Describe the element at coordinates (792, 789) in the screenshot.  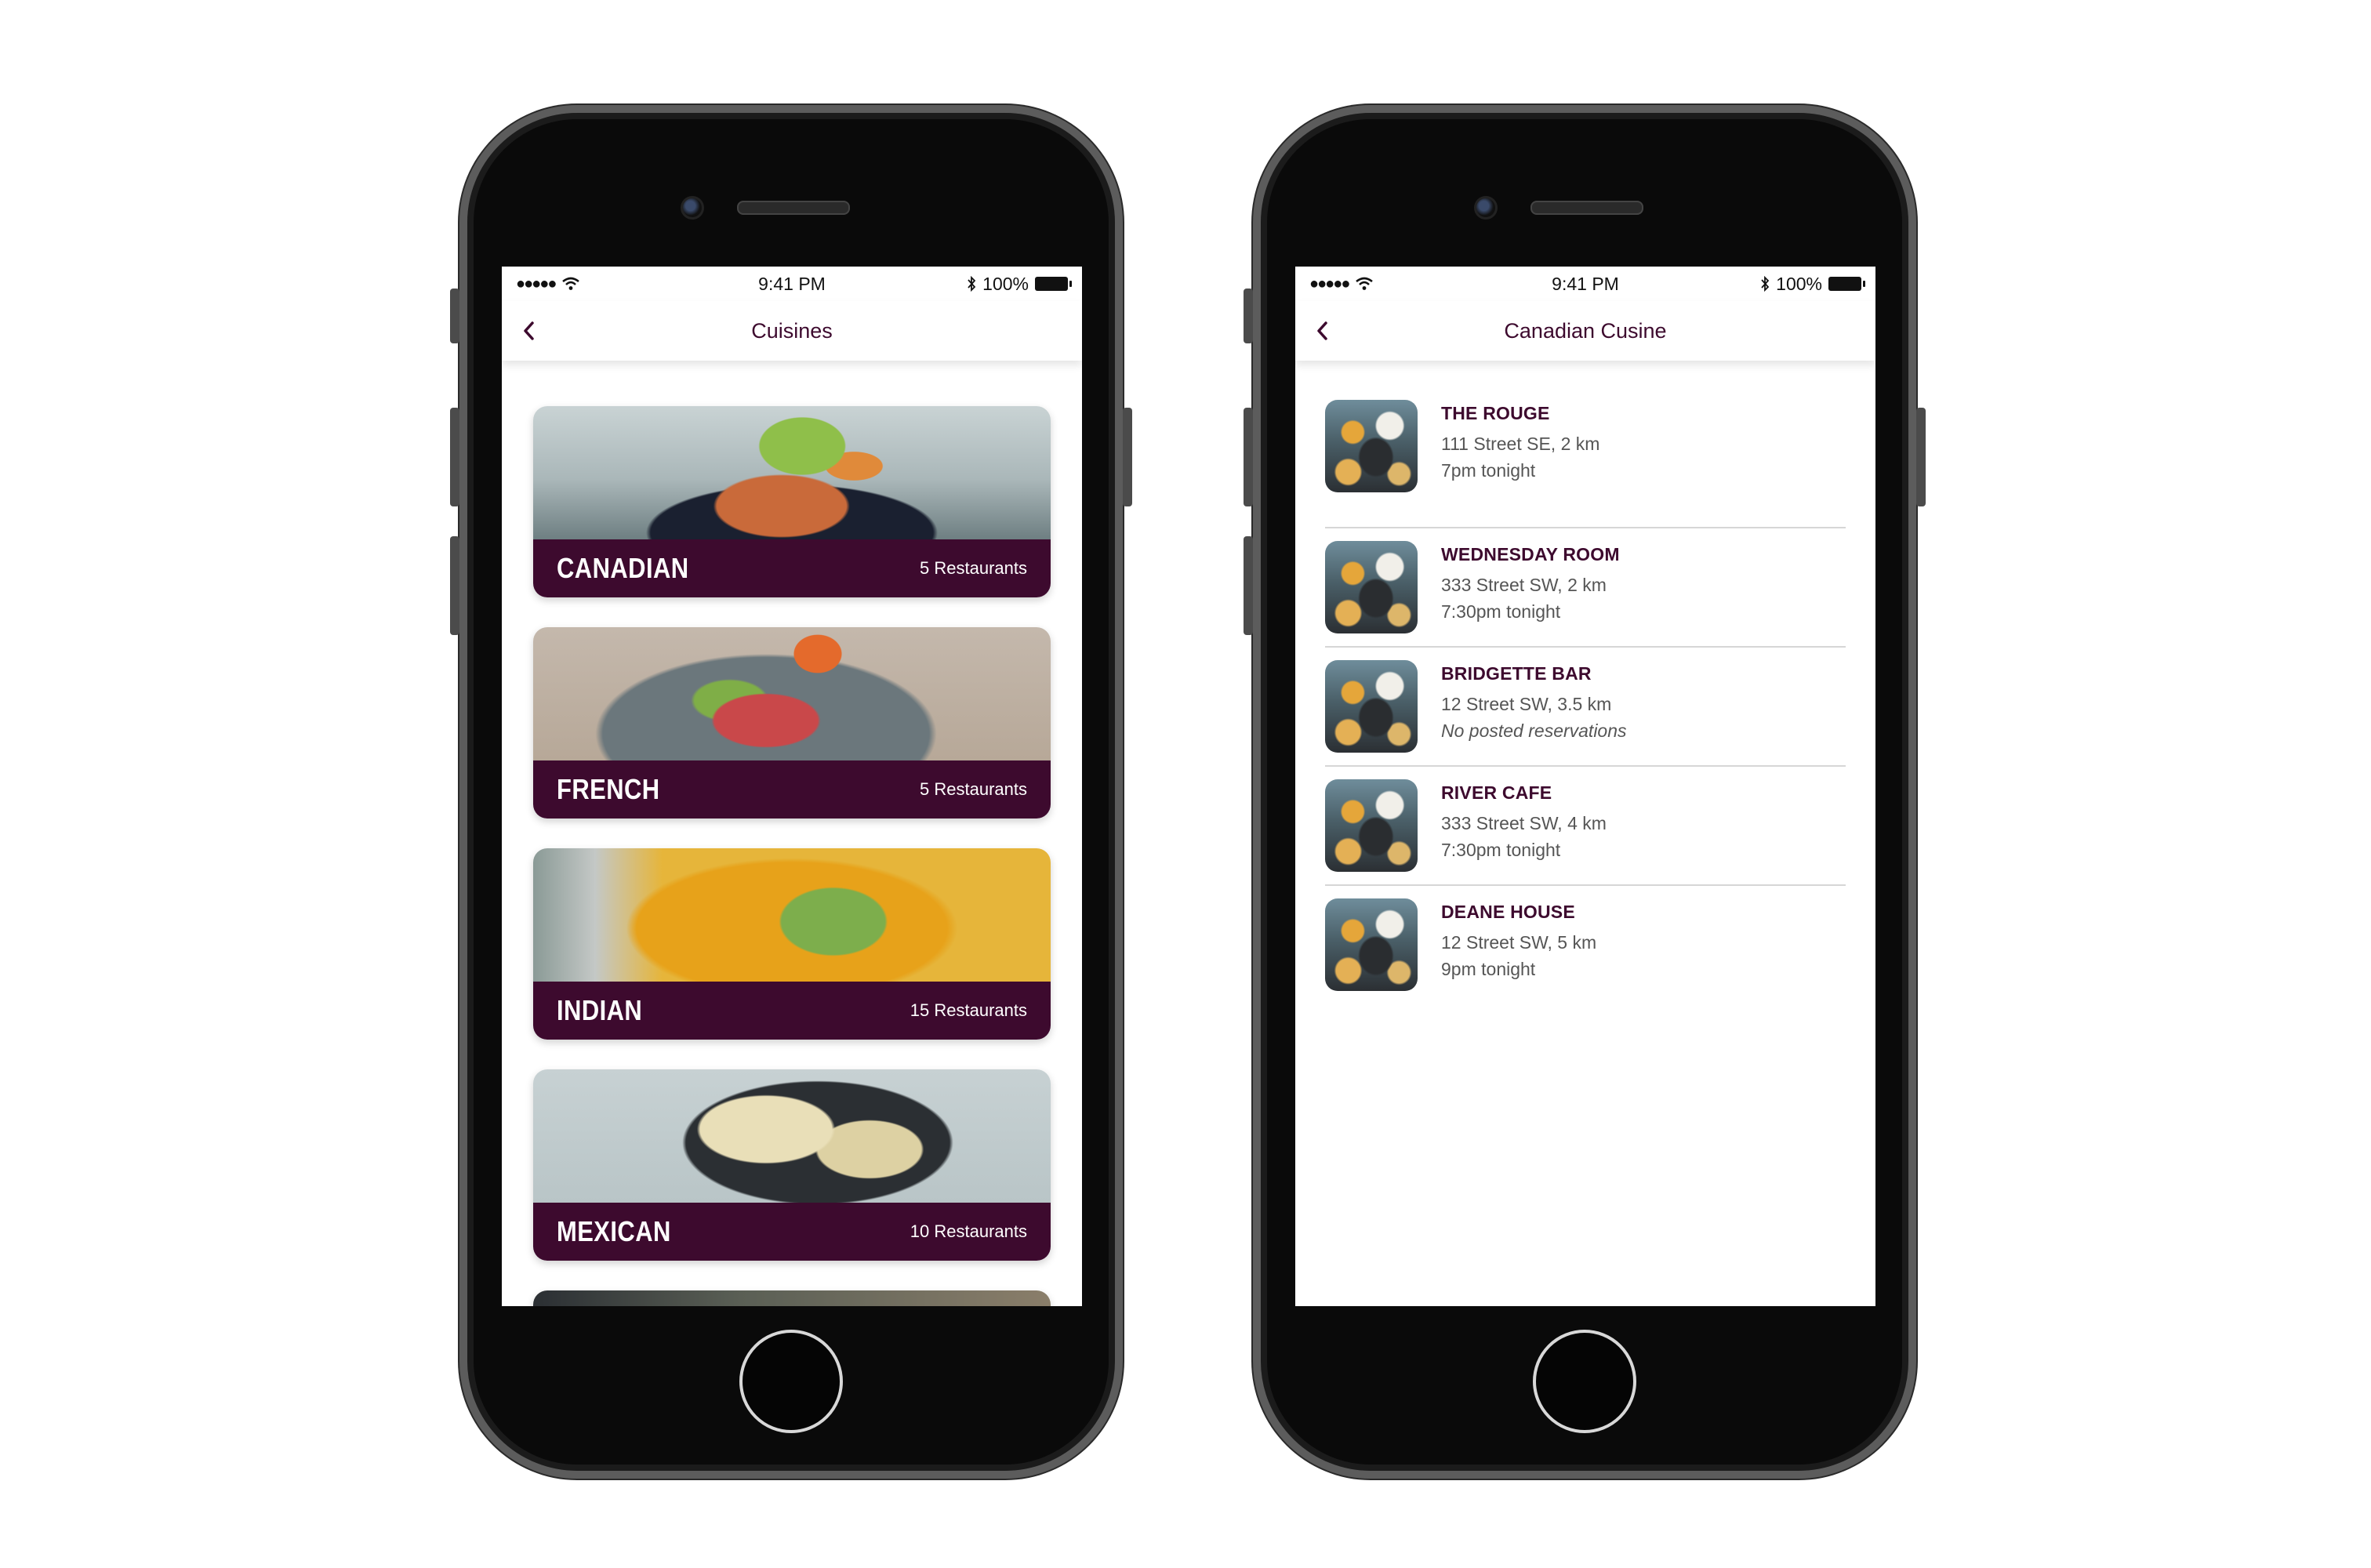
I see `cuisine-card-bar: FRENCH 5 Restaurants` at that location.